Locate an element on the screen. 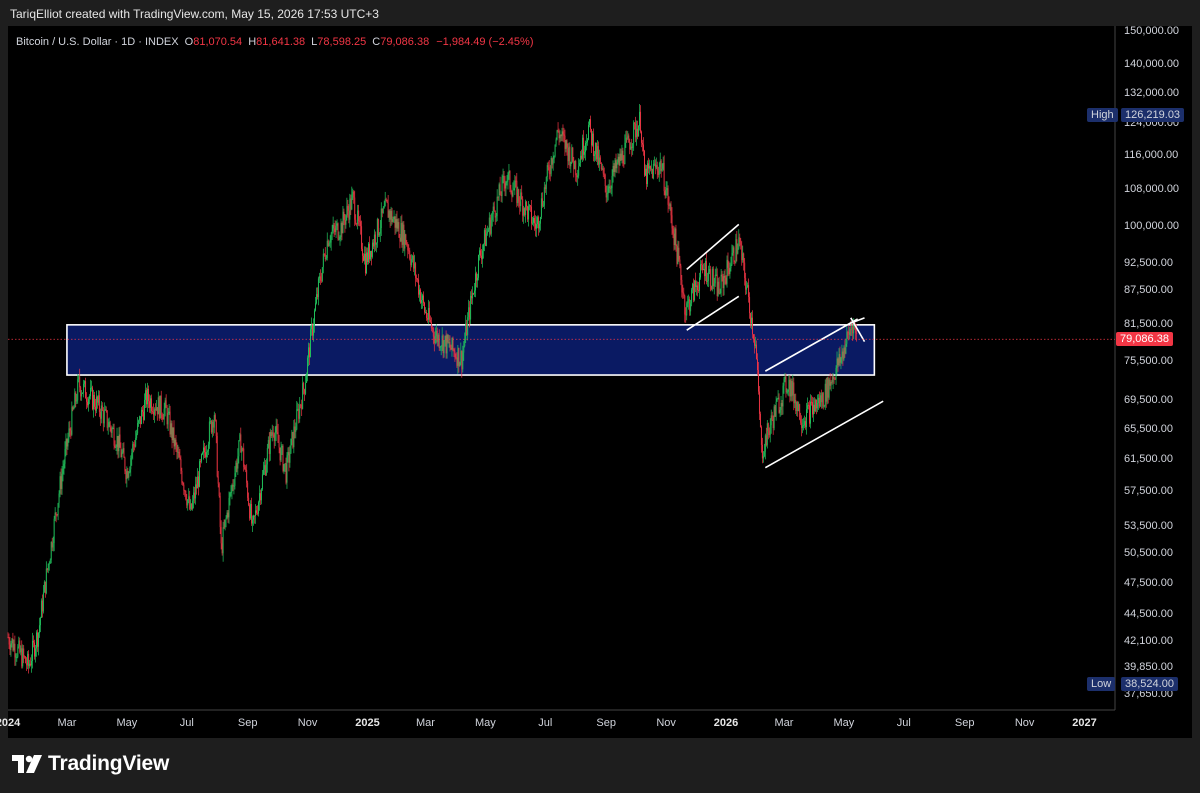 Image resolution: width=1200 pixels, height=793 pixels. price-tick-label: 69,500.00 is located at coordinates (1148, 400).